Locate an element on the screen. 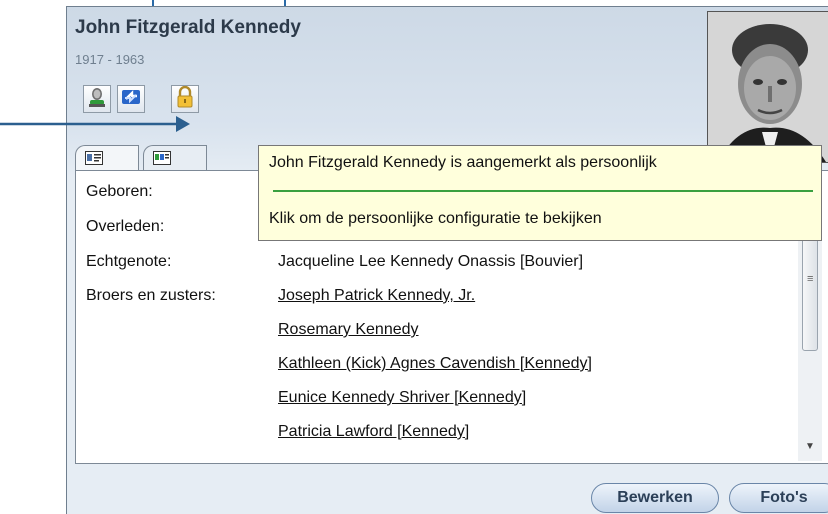 This screenshot has height=514, width=828. person-icon is located at coordinates (97, 99).